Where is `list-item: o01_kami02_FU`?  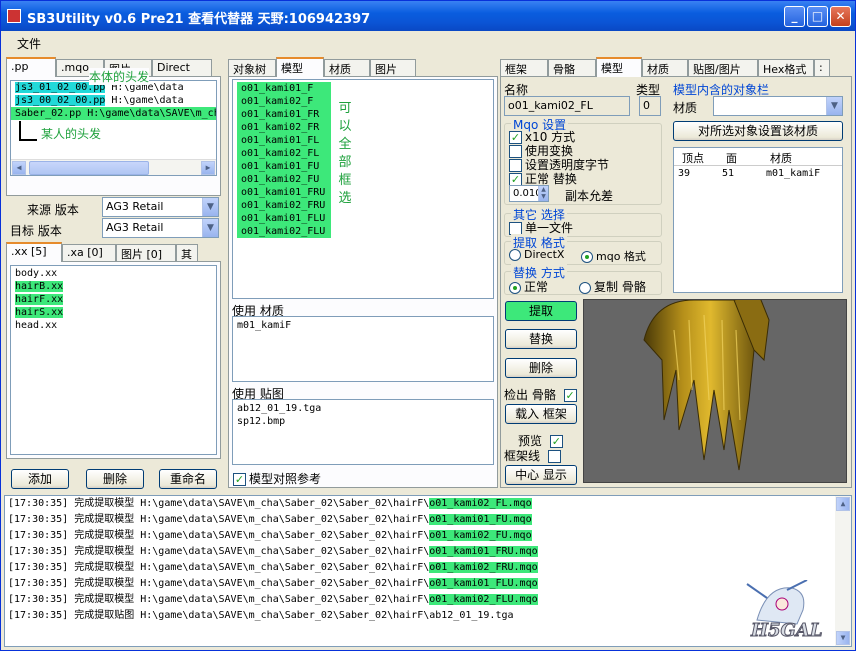
list-item: o01_kami02_FU is located at coordinates (281, 179).